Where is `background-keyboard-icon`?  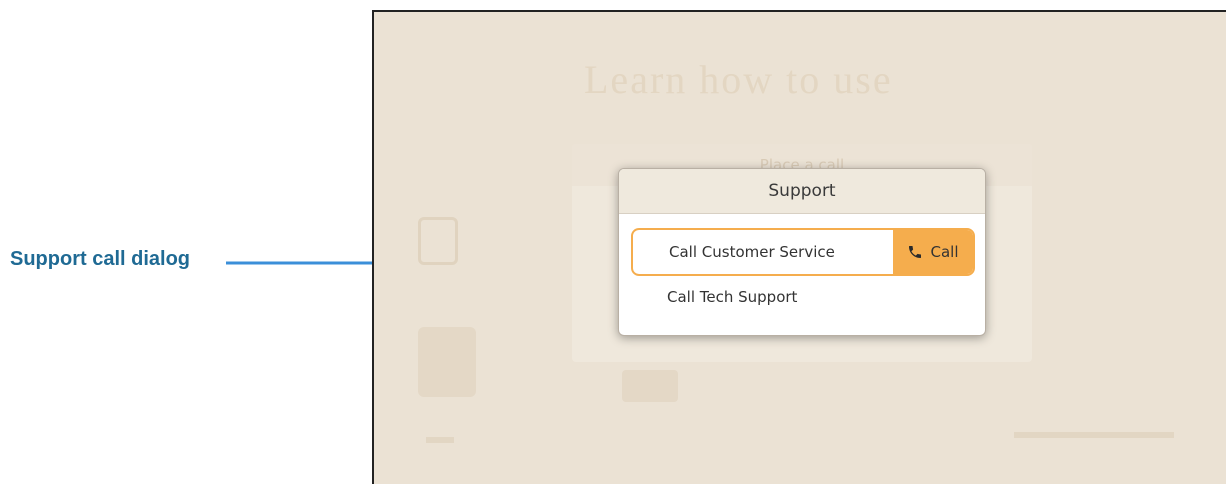
background-keyboard-icon is located at coordinates (650, 386).